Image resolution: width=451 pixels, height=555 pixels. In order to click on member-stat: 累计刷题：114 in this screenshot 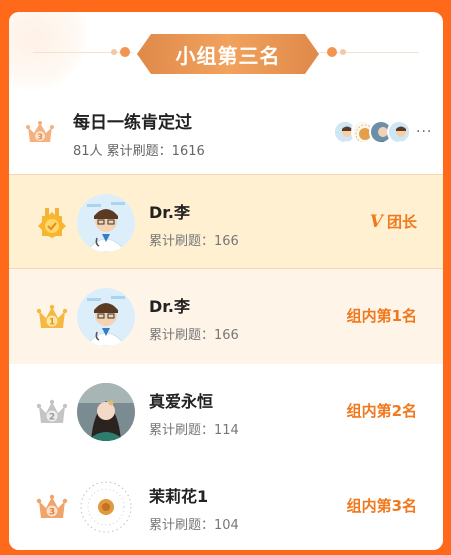, I will do `click(194, 430)`.